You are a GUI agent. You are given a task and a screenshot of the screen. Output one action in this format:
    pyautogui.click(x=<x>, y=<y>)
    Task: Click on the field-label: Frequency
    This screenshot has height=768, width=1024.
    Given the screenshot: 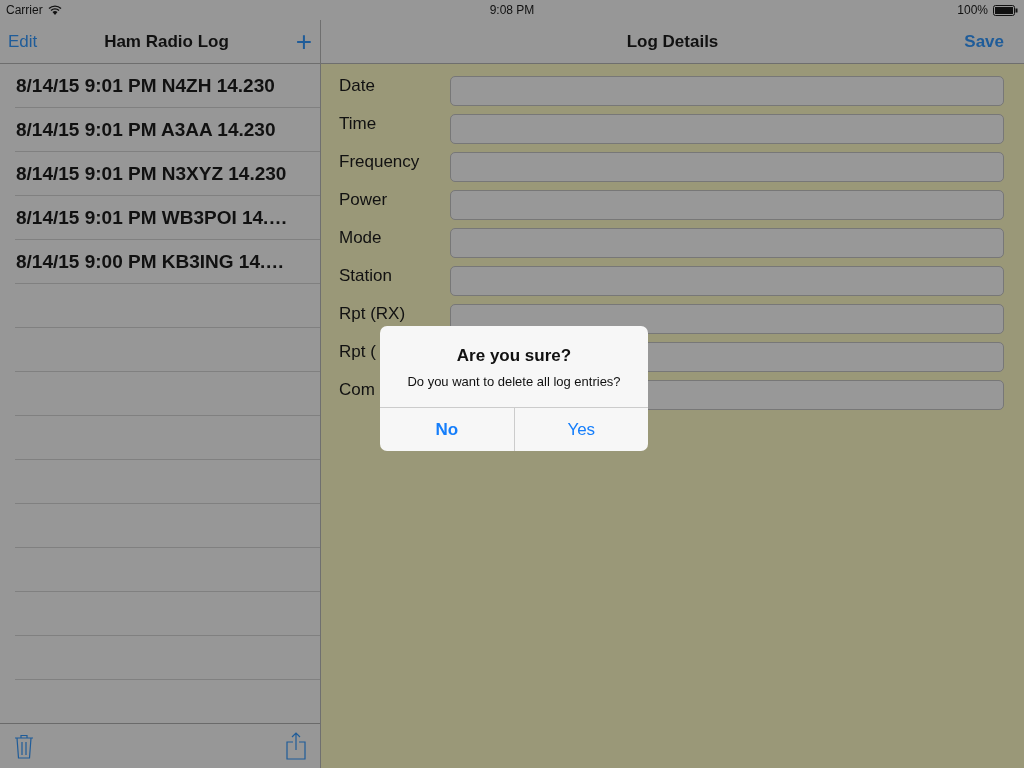 What is the action you would take?
    pyautogui.click(x=379, y=161)
    